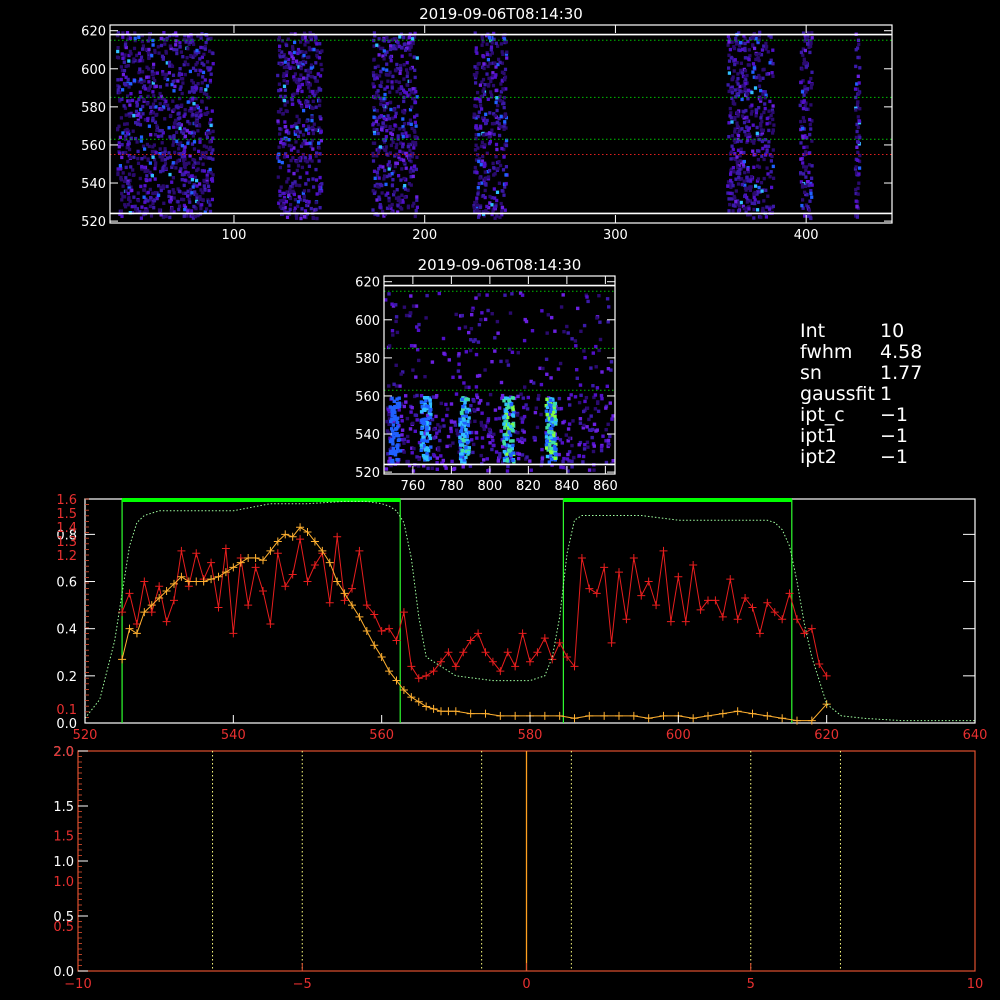 This screenshot has width=1000, height=1000. Describe the element at coordinates (66, 528) in the screenshot. I see `y-tick-label-red: 1.4` at that location.